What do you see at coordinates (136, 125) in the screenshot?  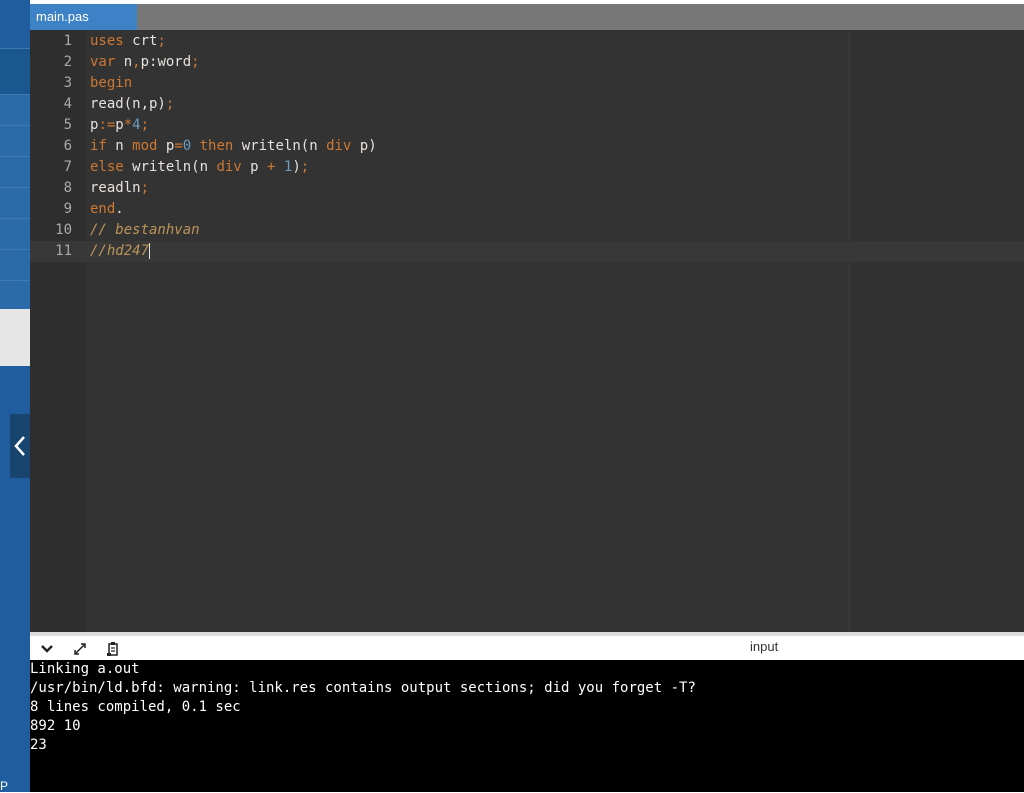 I see `code-token: 4` at bounding box center [136, 125].